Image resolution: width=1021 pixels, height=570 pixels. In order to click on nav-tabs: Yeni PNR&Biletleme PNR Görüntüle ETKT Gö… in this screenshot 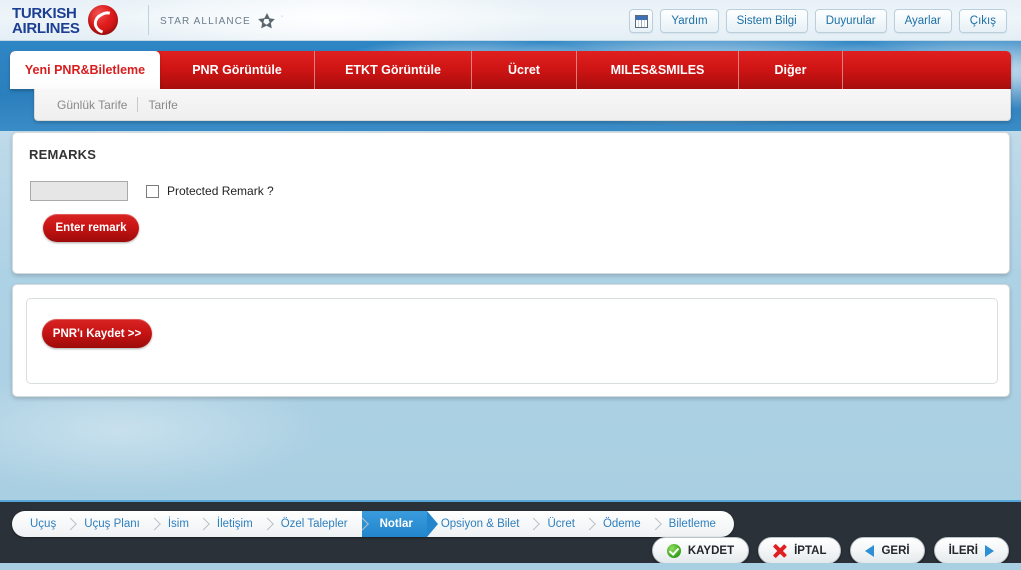, I will do `click(510, 70)`.